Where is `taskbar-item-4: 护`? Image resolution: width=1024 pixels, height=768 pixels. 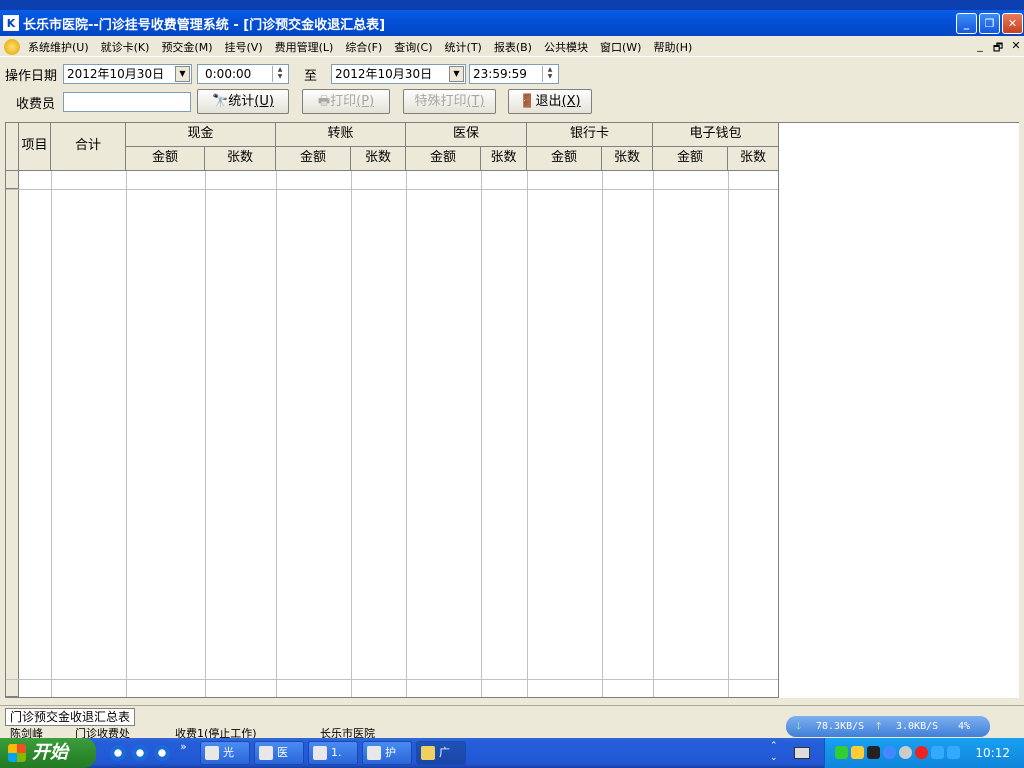
taskbar-item-4: 护 is located at coordinates (387, 753).